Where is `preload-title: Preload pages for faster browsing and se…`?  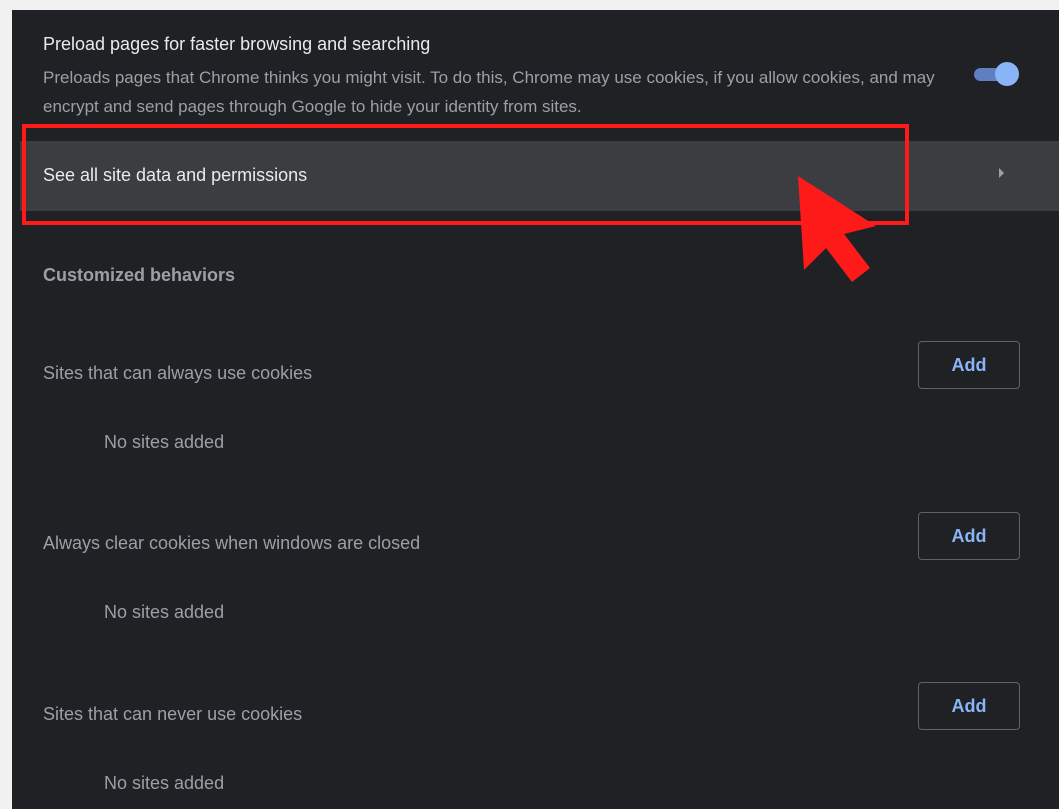 preload-title: Preload pages for faster browsing and se… is located at coordinates (237, 44).